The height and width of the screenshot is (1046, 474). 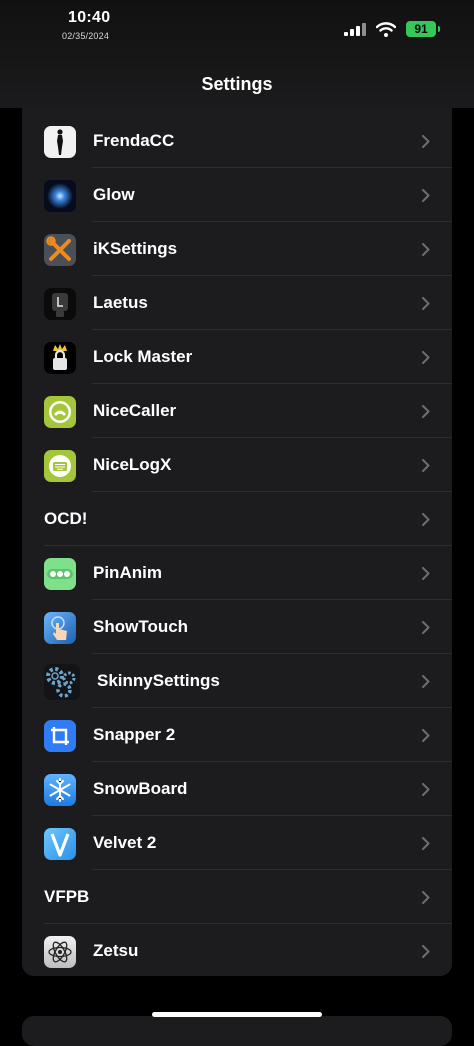 What do you see at coordinates (67, 896) in the screenshot?
I see `list-item-label: VFPB` at bounding box center [67, 896].